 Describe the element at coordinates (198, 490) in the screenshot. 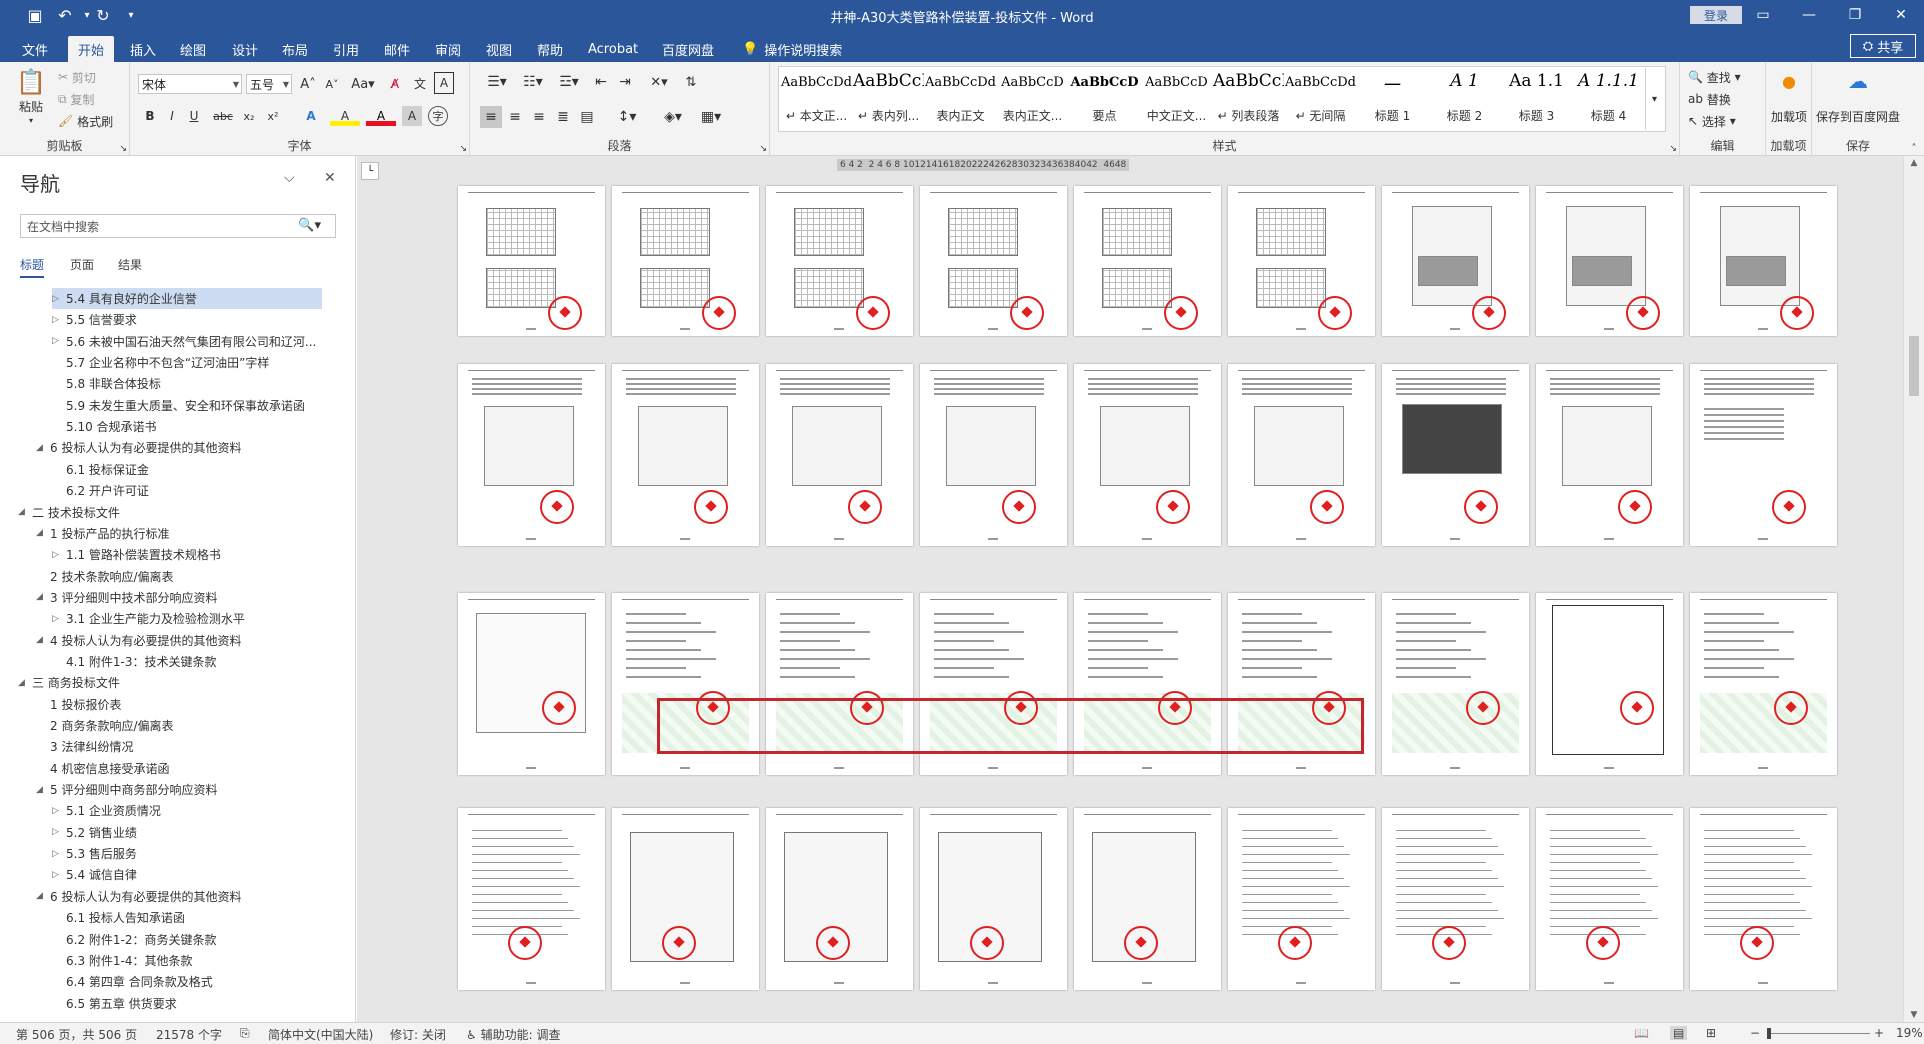

I see `nav-heading-item: 6.2 开户许可证` at that location.